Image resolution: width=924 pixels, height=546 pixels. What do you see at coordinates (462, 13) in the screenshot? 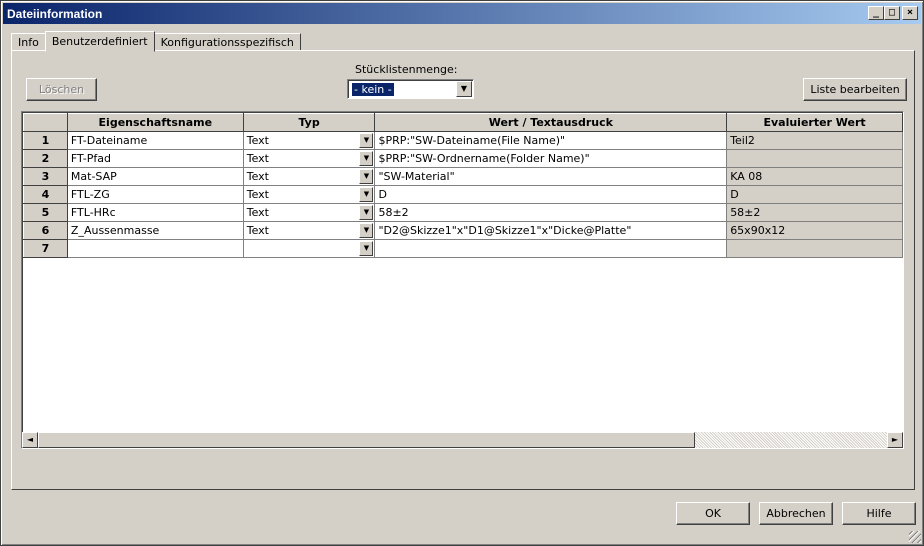
I see `title-bar: Dateiinformation _ □ ×` at bounding box center [462, 13].